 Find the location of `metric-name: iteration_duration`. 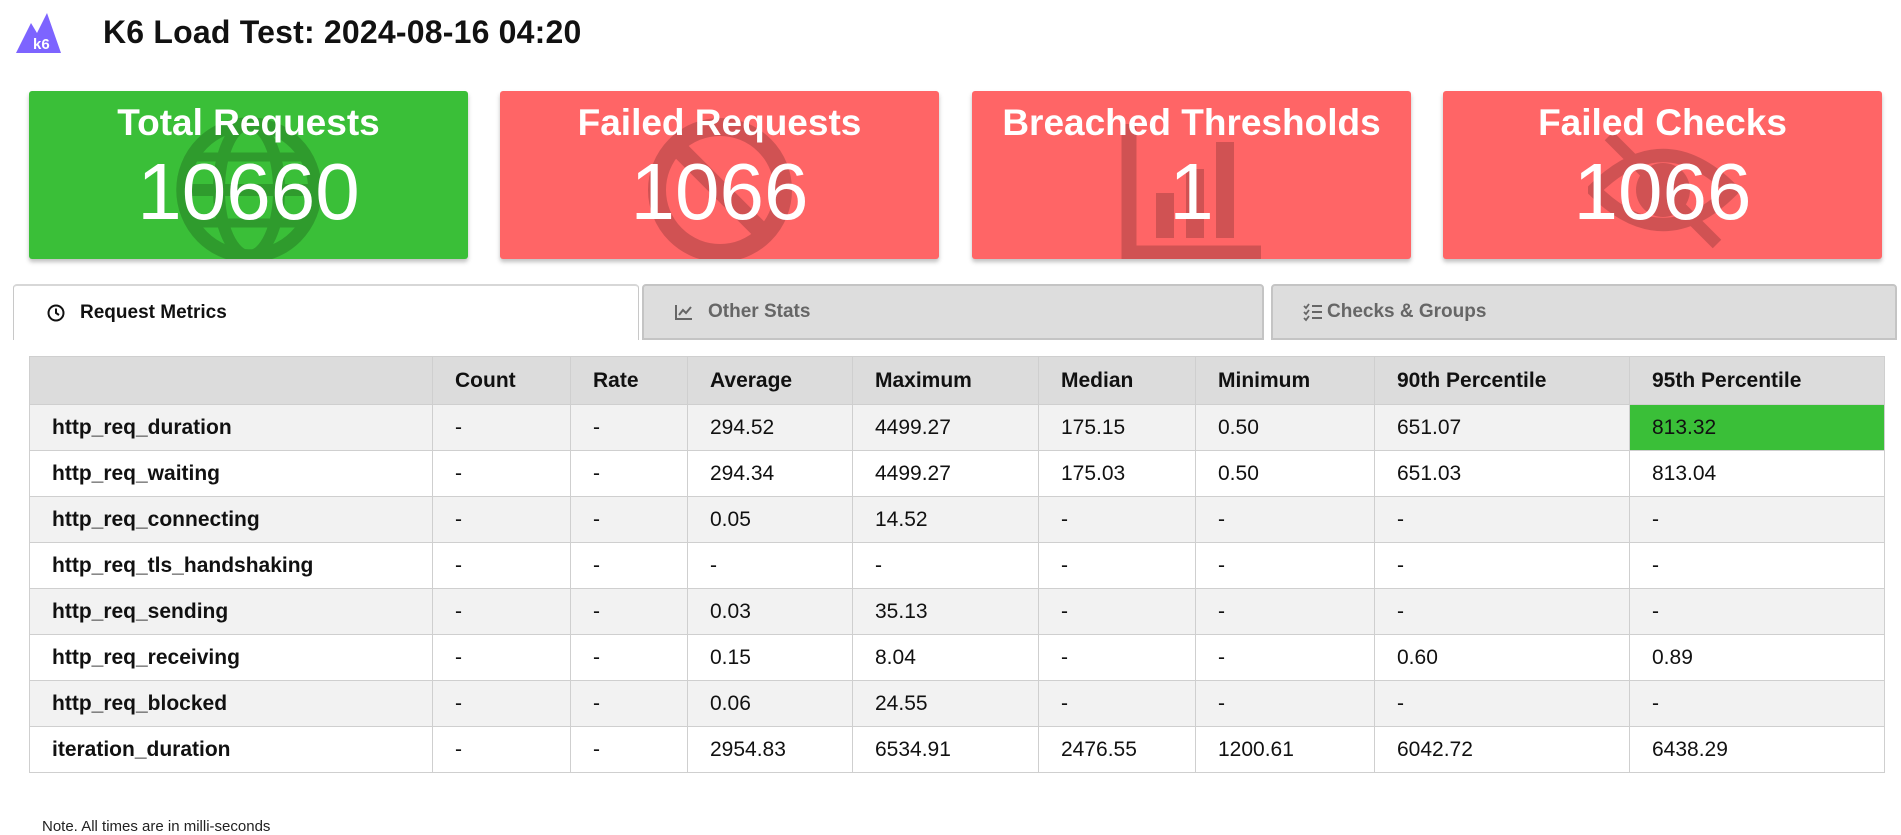

metric-name: iteration_duration is located at coordinates (231, 749).